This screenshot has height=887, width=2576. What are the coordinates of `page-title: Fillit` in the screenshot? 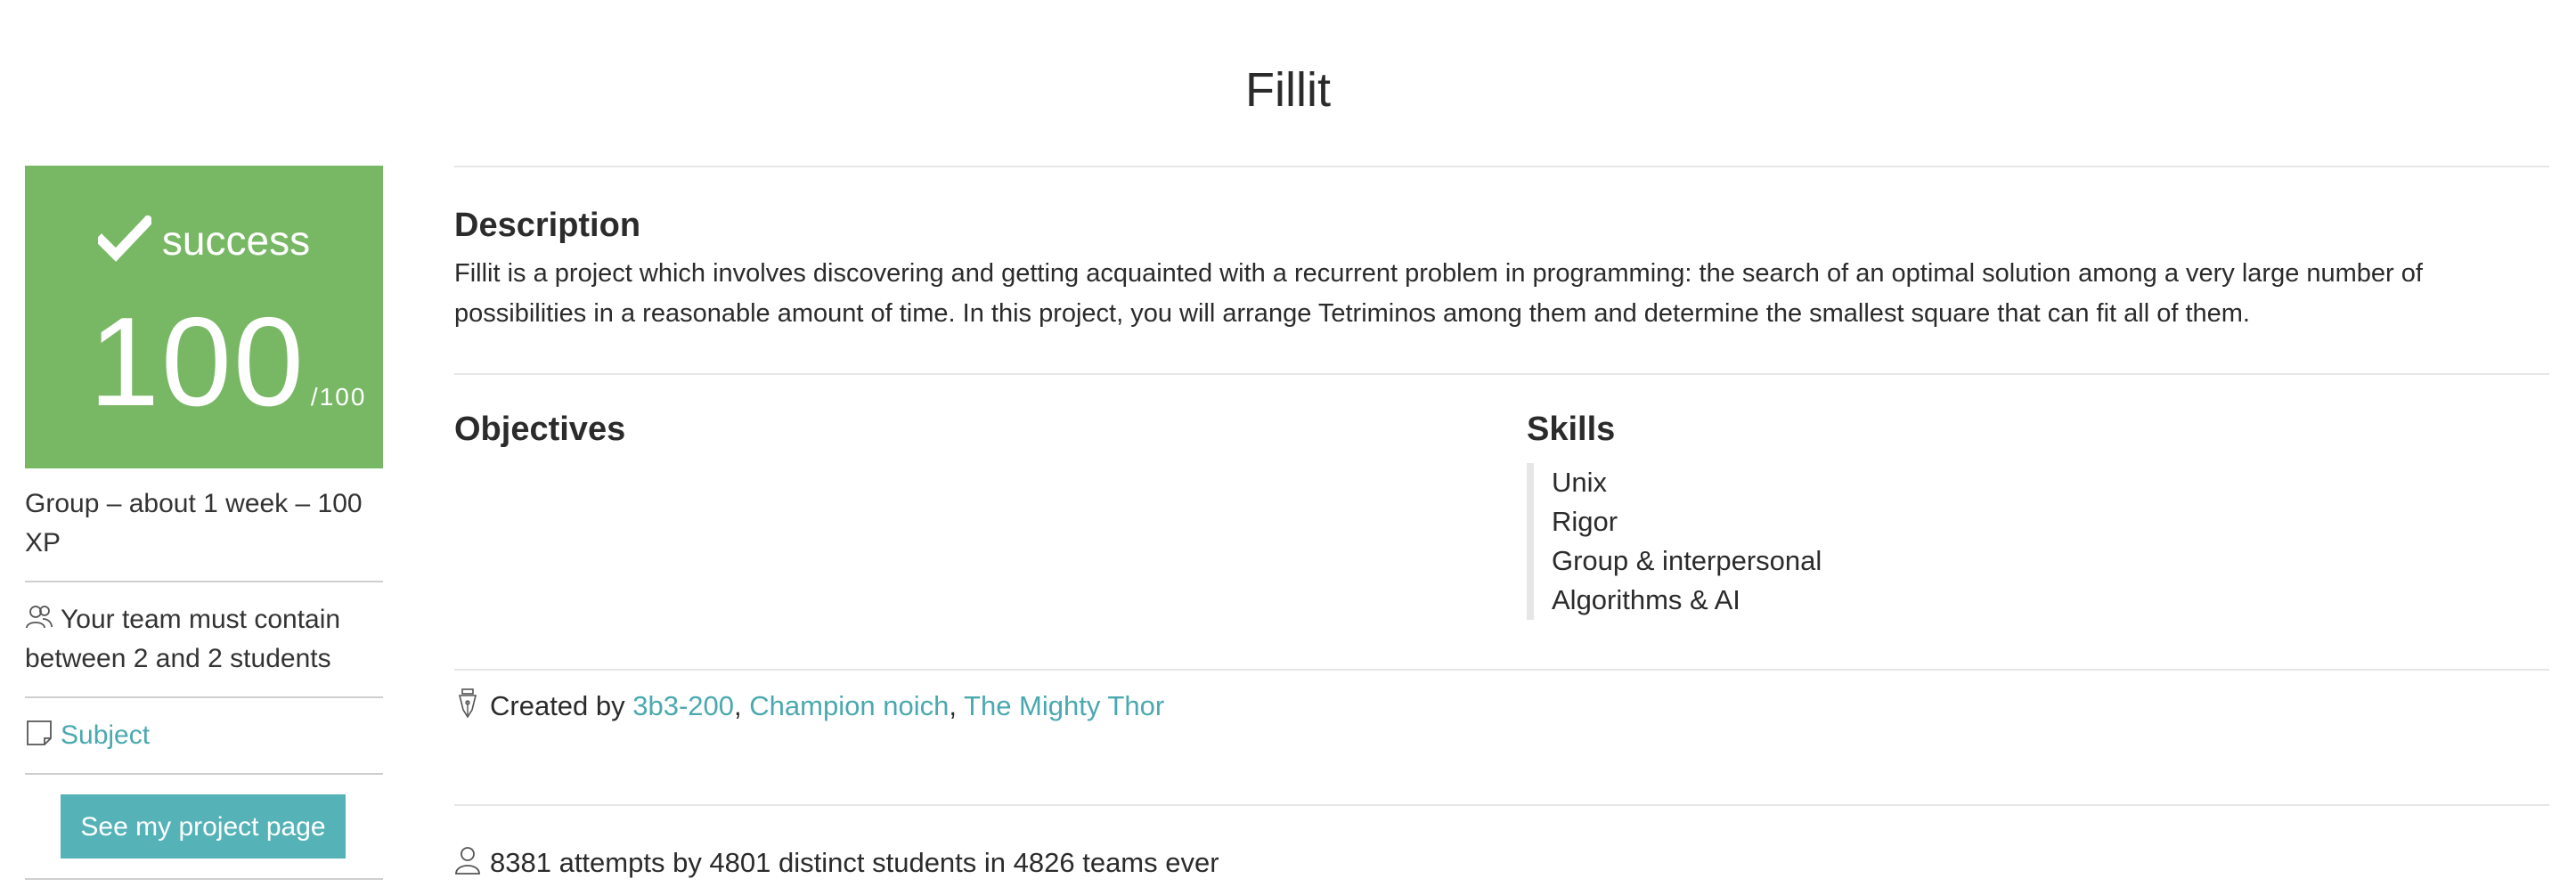 It's located at (1288, 90).